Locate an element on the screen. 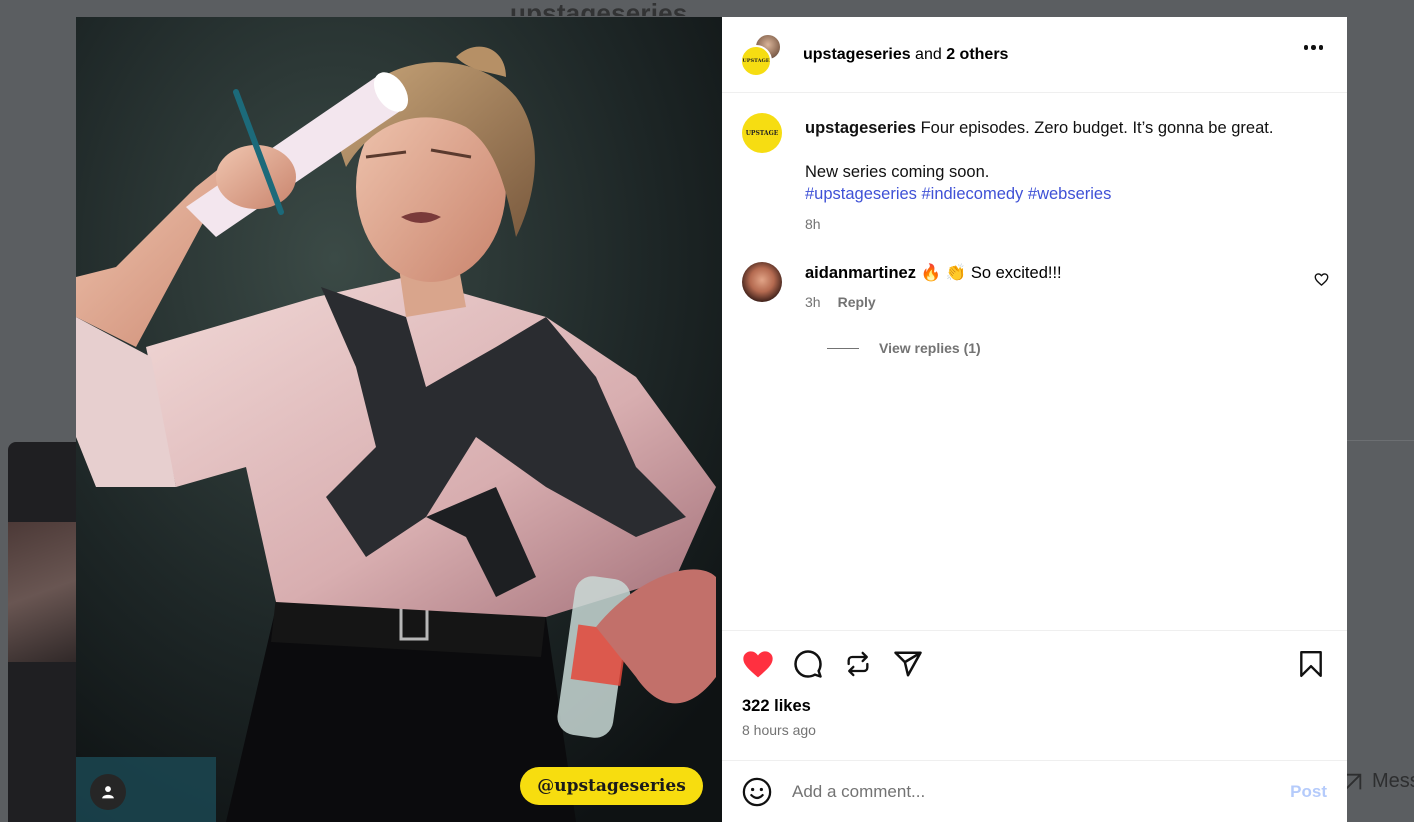 The image size is (1414, 822). share-icon is located at coordinates (908, 664).